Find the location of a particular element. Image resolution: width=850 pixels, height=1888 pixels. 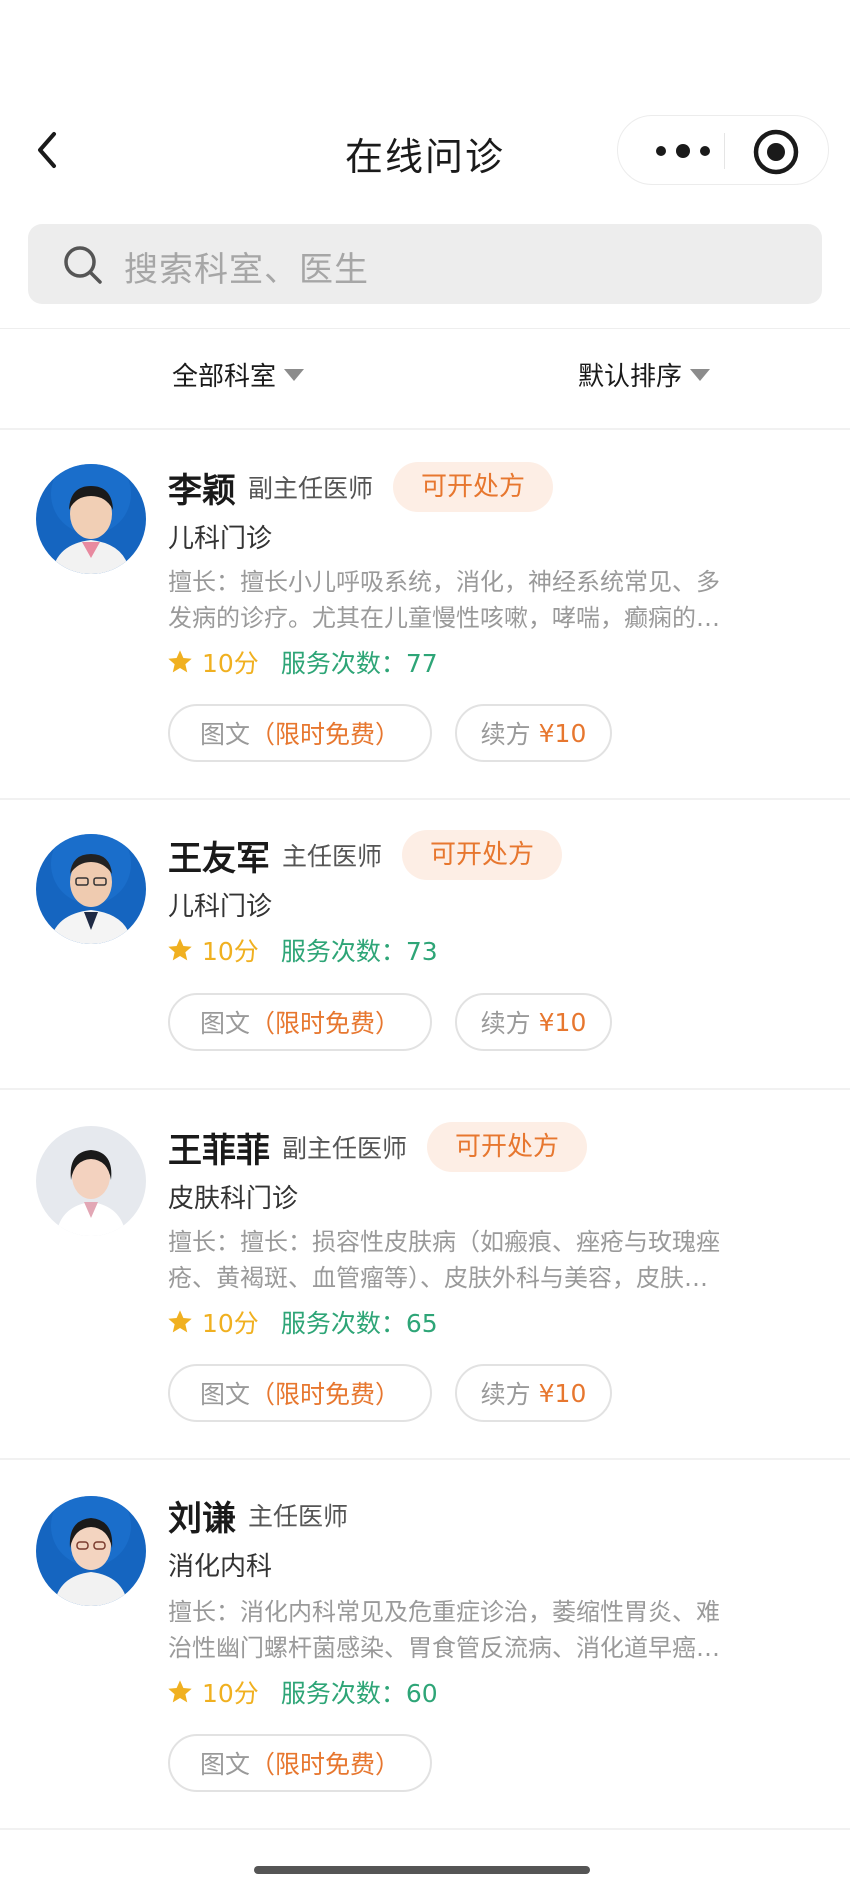

sort-filter-label: 默认排序 is located at coordinates (630, 376).